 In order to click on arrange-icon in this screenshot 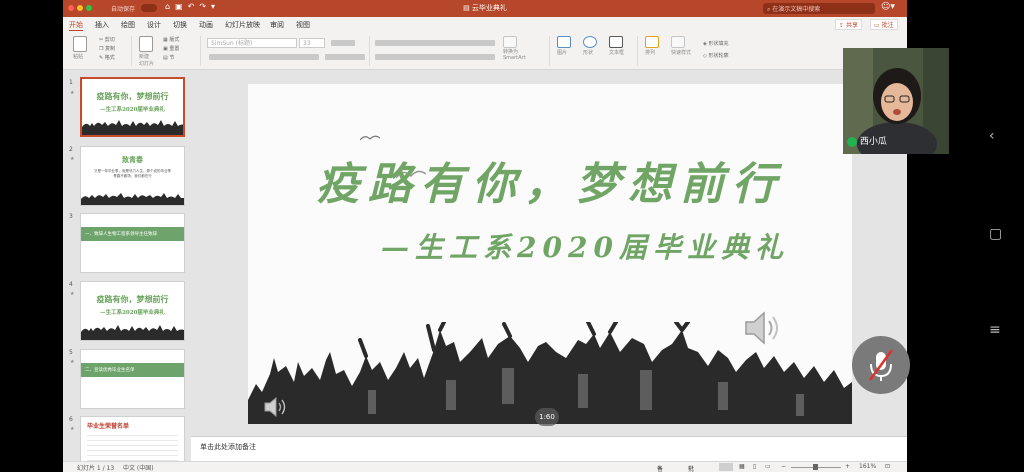, I will do `click(652, 42)`.